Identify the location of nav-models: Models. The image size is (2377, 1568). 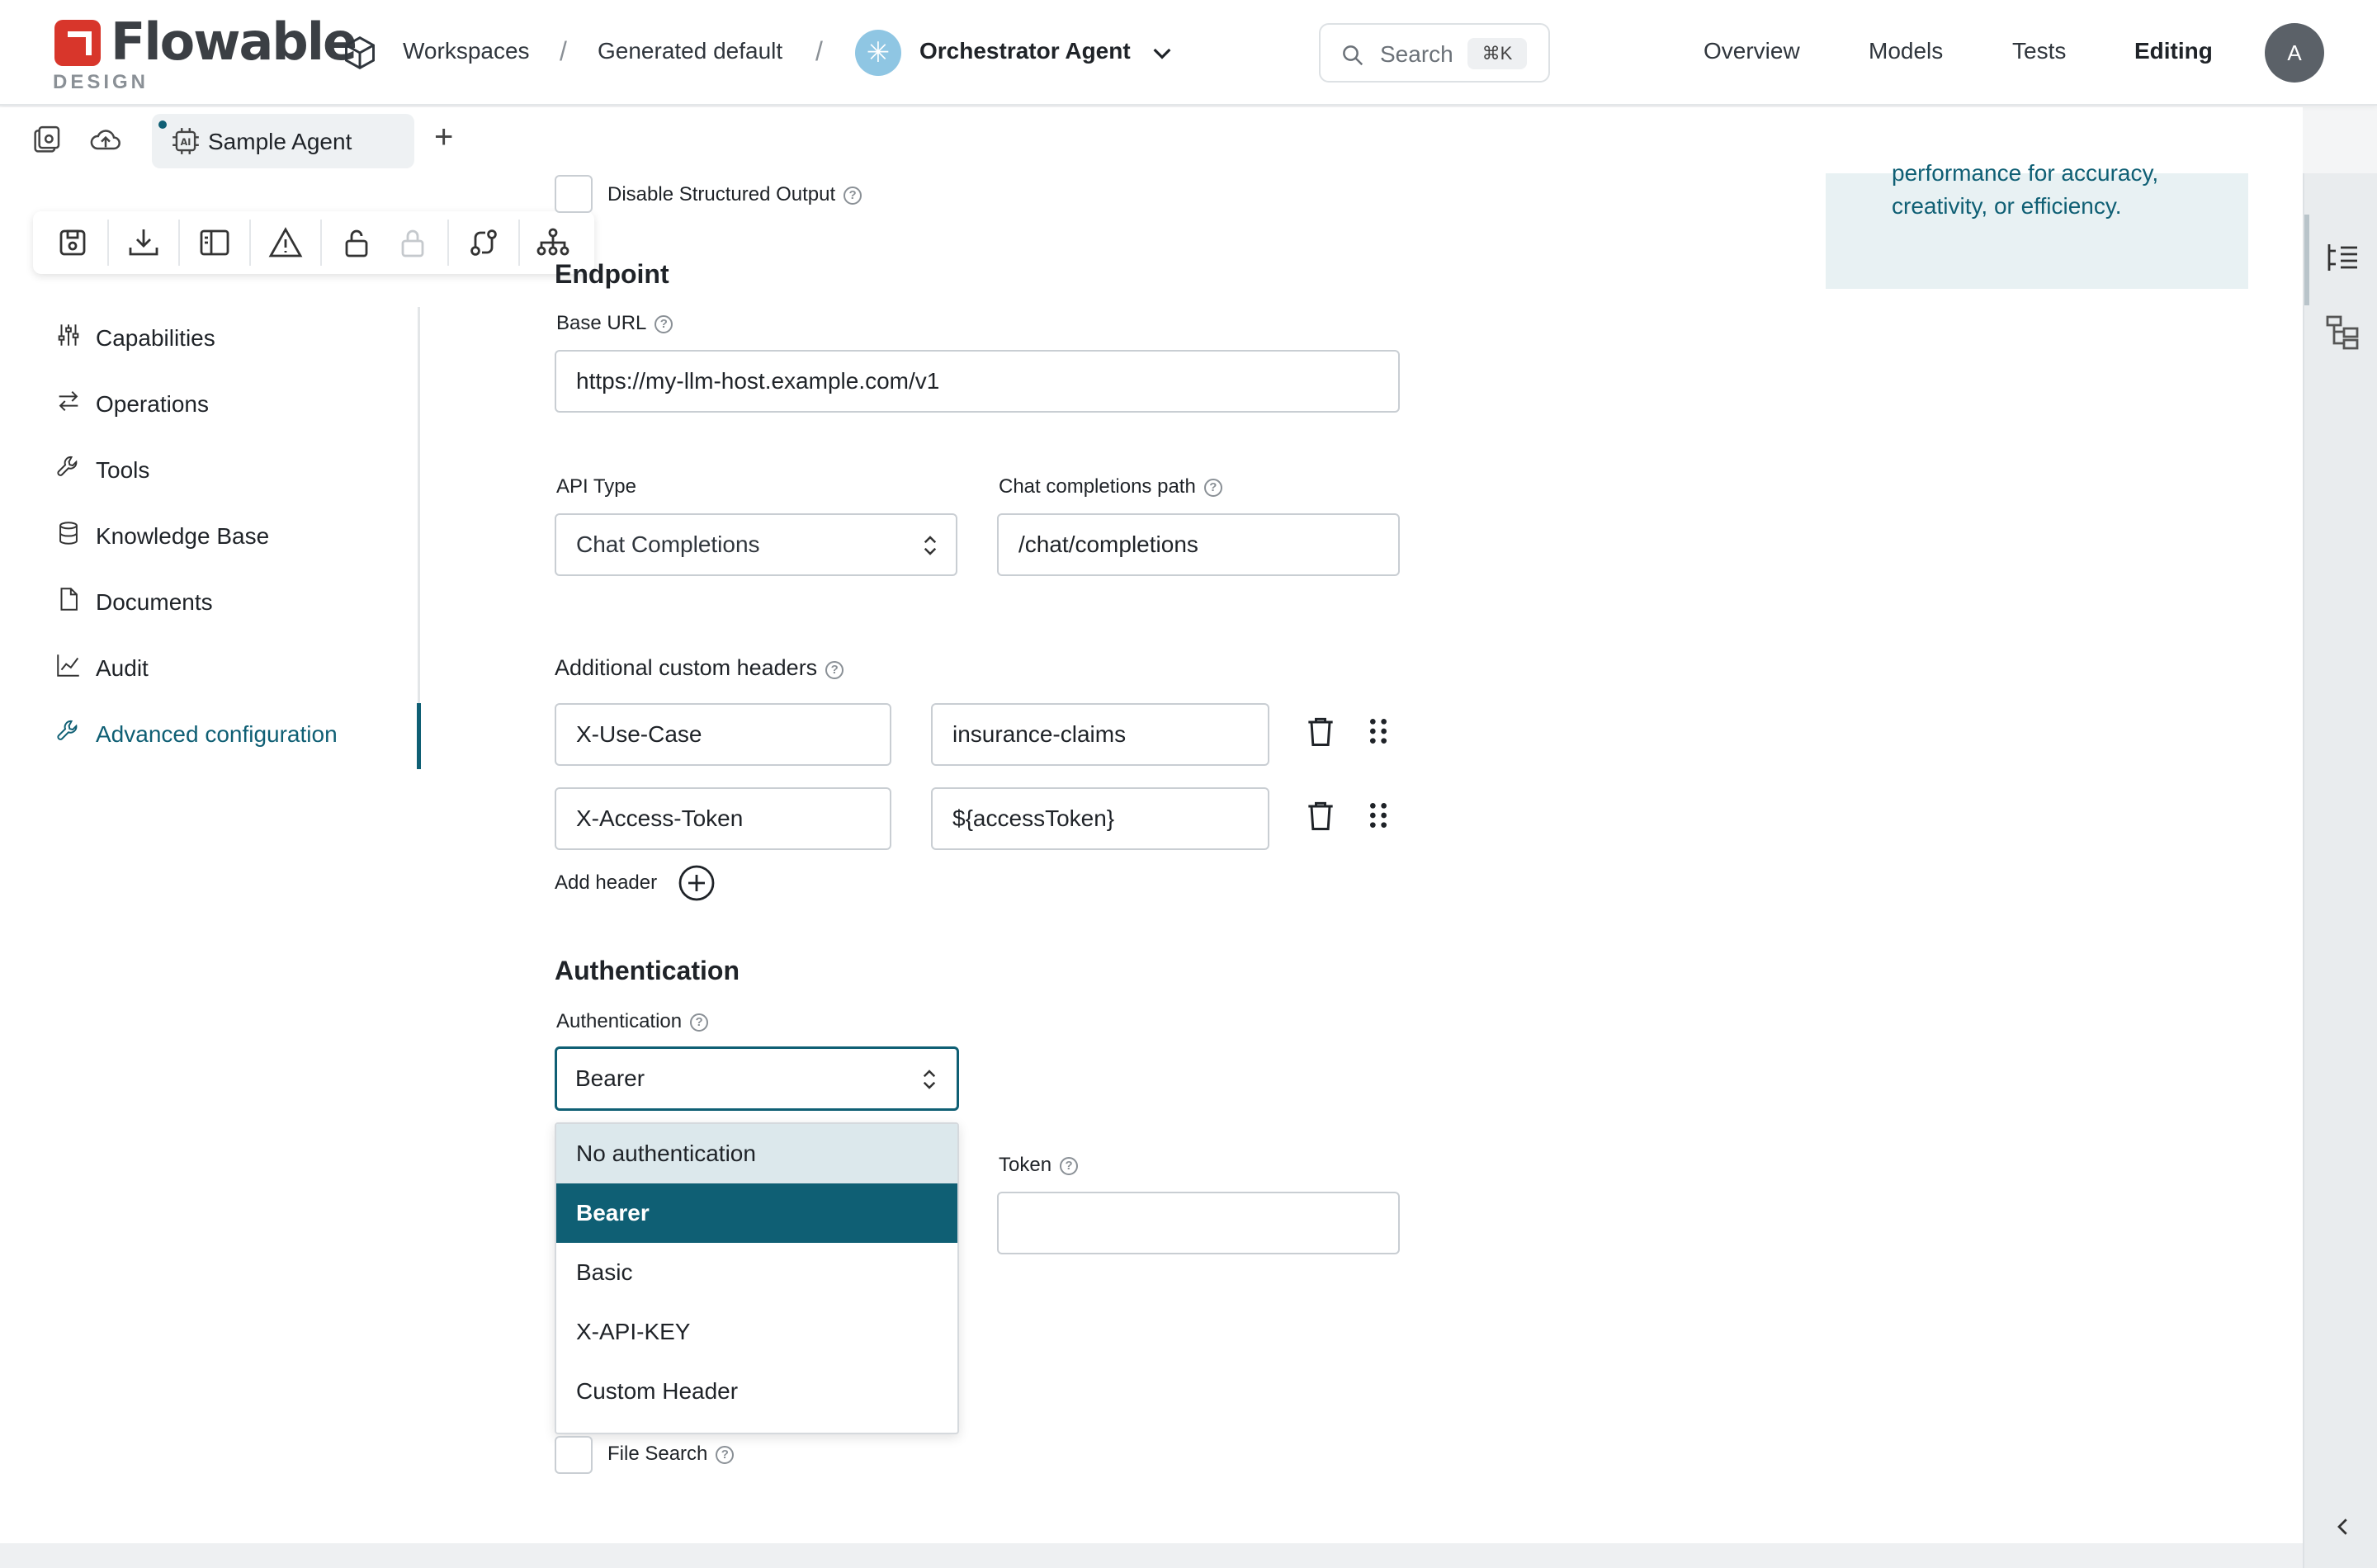
(1906, 51).